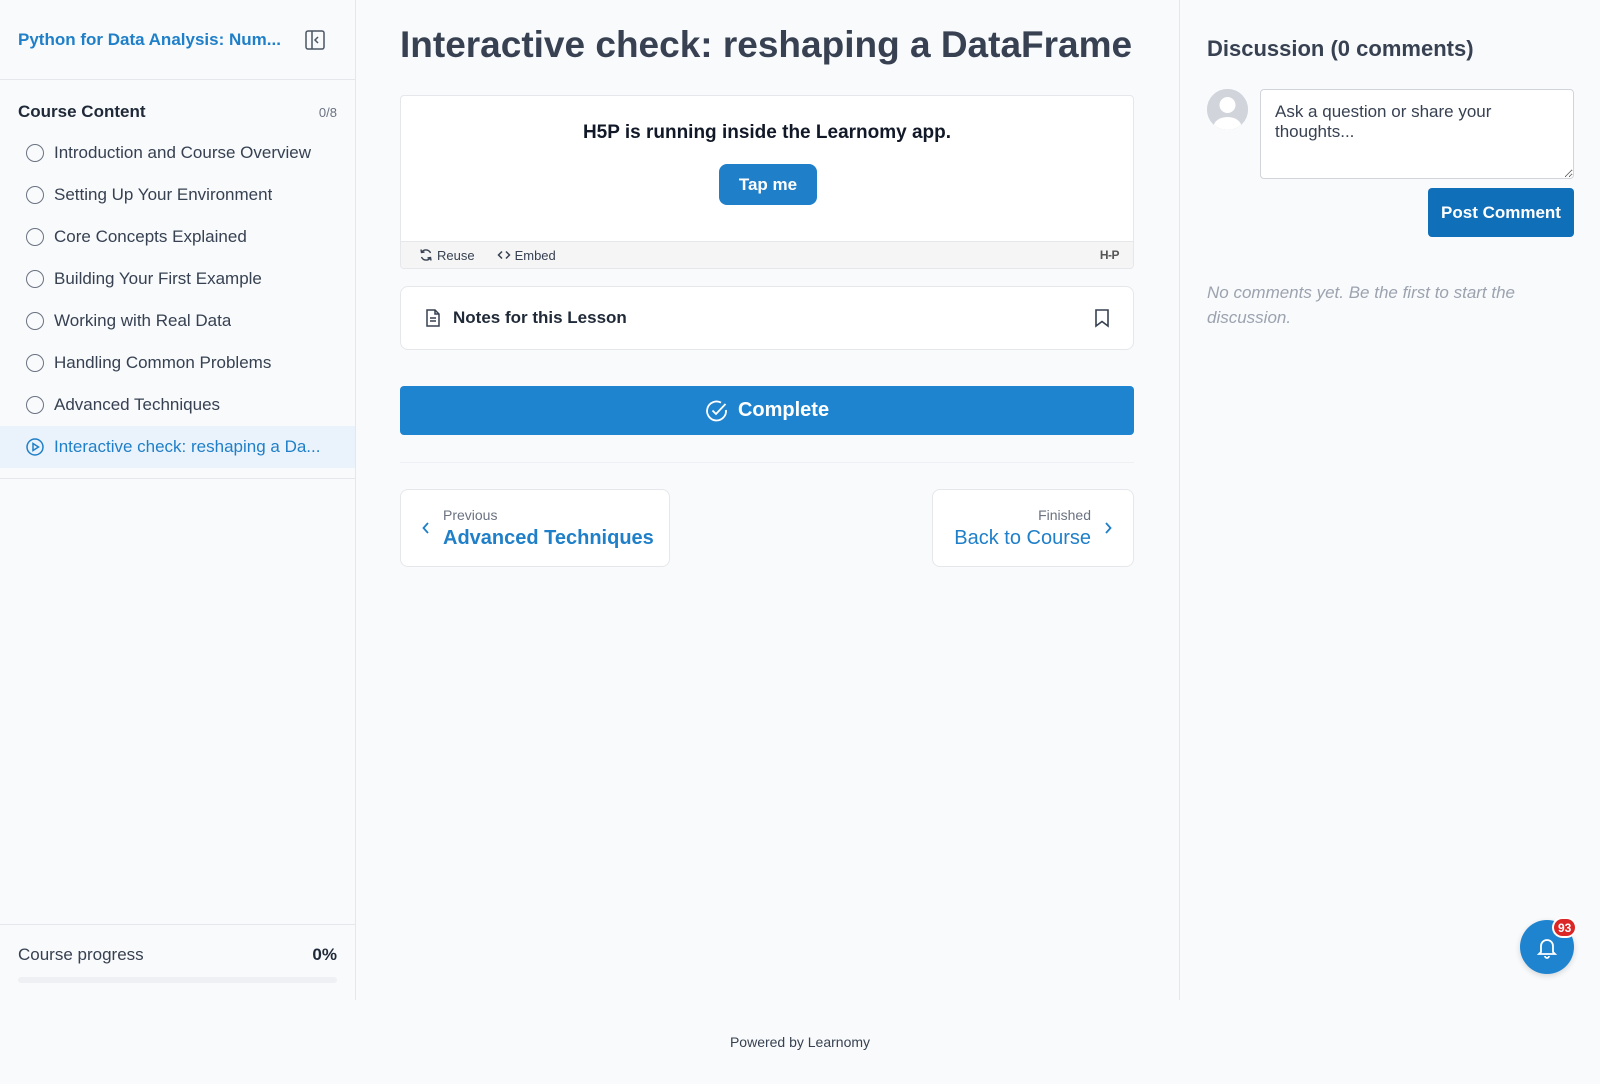 Image resolution: width=1600 pixels, height=1084 pixels. What do you see at coordinates (1102, 318) in the screenshot?
I see `bookmark-icon` at bounding box center [1102, 318].